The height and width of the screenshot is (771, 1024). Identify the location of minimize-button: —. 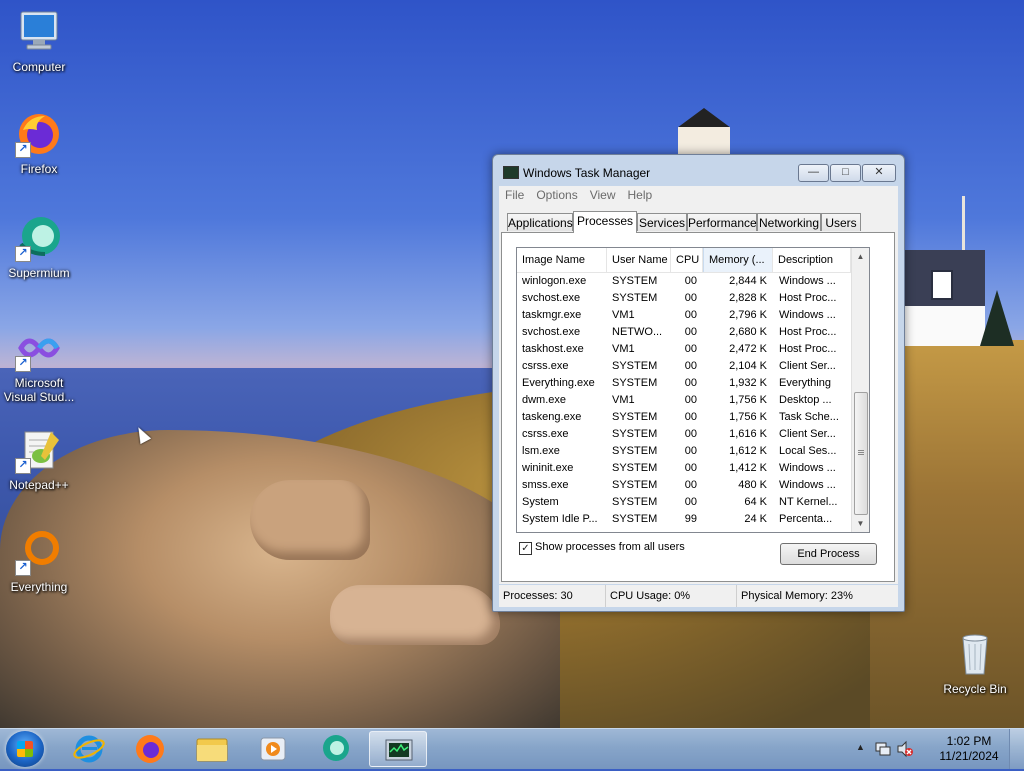
(813, 173).